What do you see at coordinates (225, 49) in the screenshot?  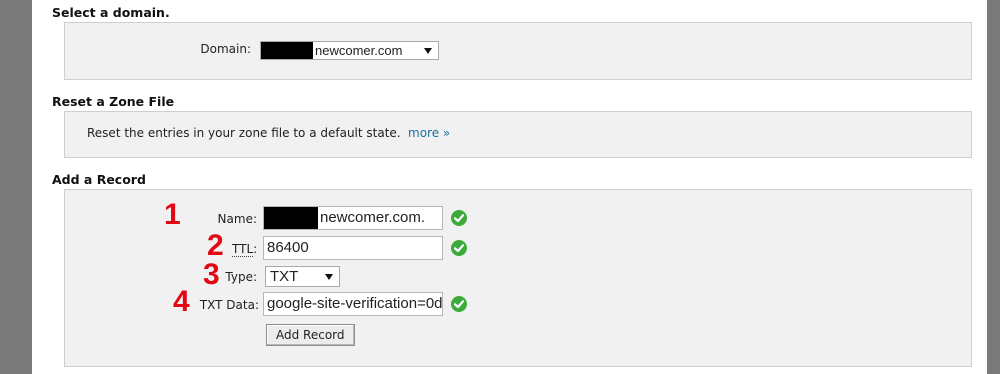 I see `domain-label: Domain:` at bounding box center [225, 49].